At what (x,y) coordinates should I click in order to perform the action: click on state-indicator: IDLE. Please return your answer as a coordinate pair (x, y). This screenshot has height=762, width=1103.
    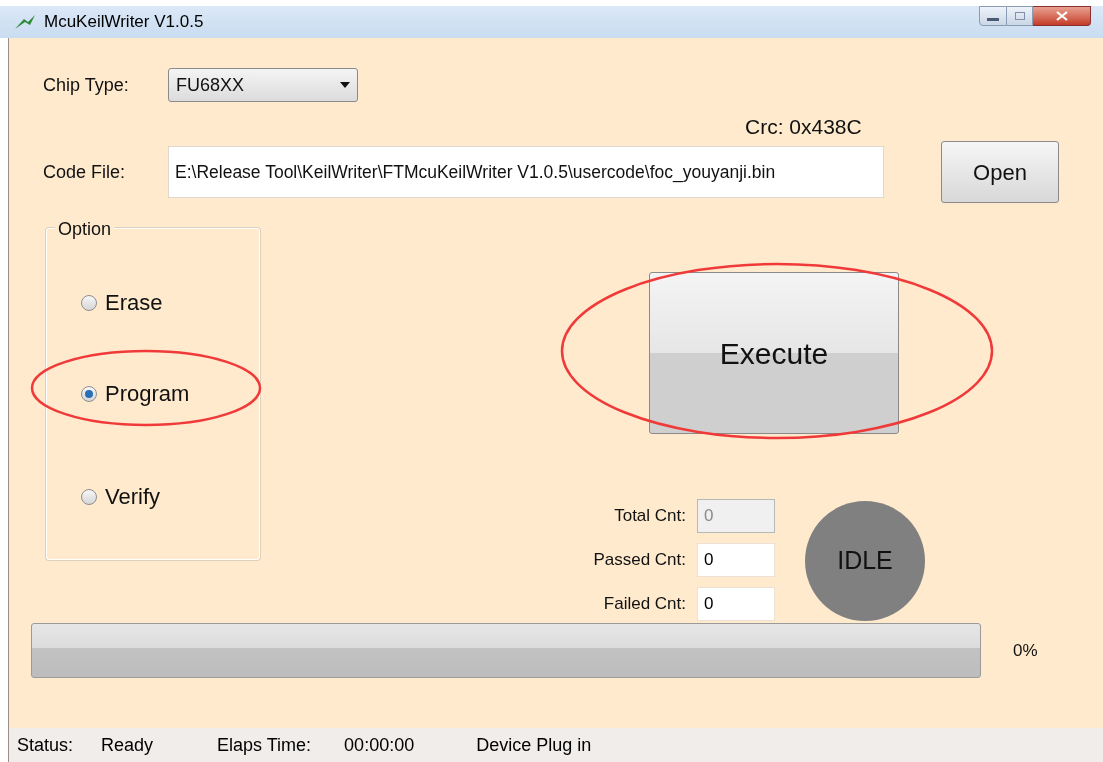
    Looking at the image, I should click on (865, 561).